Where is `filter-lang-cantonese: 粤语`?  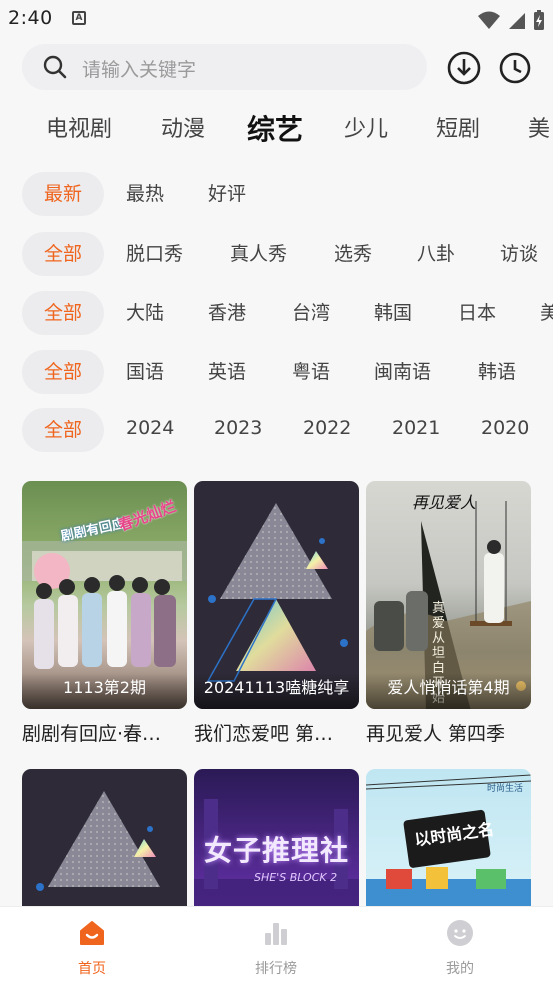
filter-lang-cantonese: 粤语 is located at coordinates (311, 372).